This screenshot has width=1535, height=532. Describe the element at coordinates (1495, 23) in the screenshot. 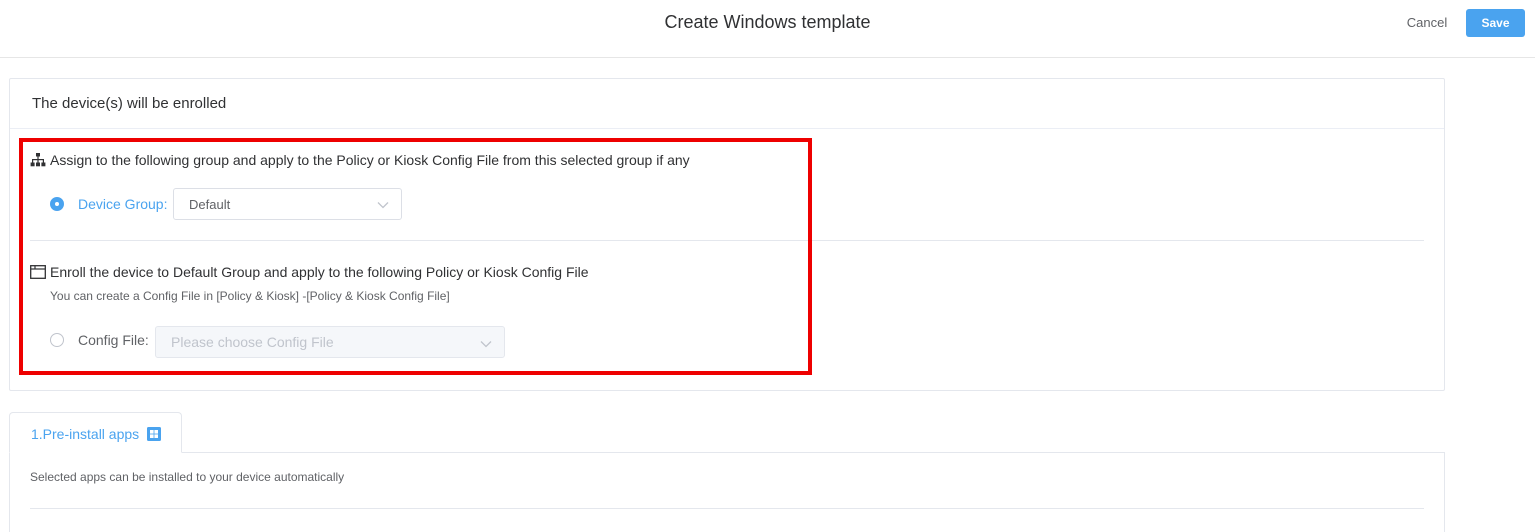

I see `save-button: Save` at that location.